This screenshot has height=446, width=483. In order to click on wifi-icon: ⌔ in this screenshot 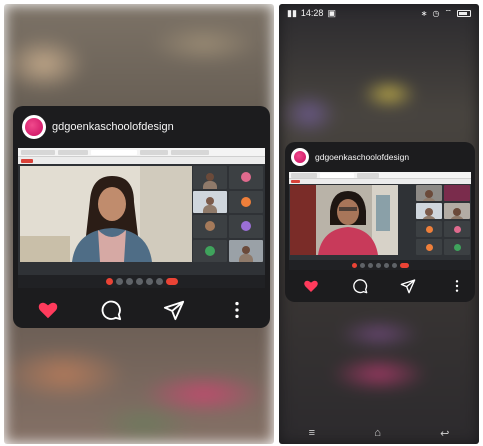, I will do `click(448, 12)`.